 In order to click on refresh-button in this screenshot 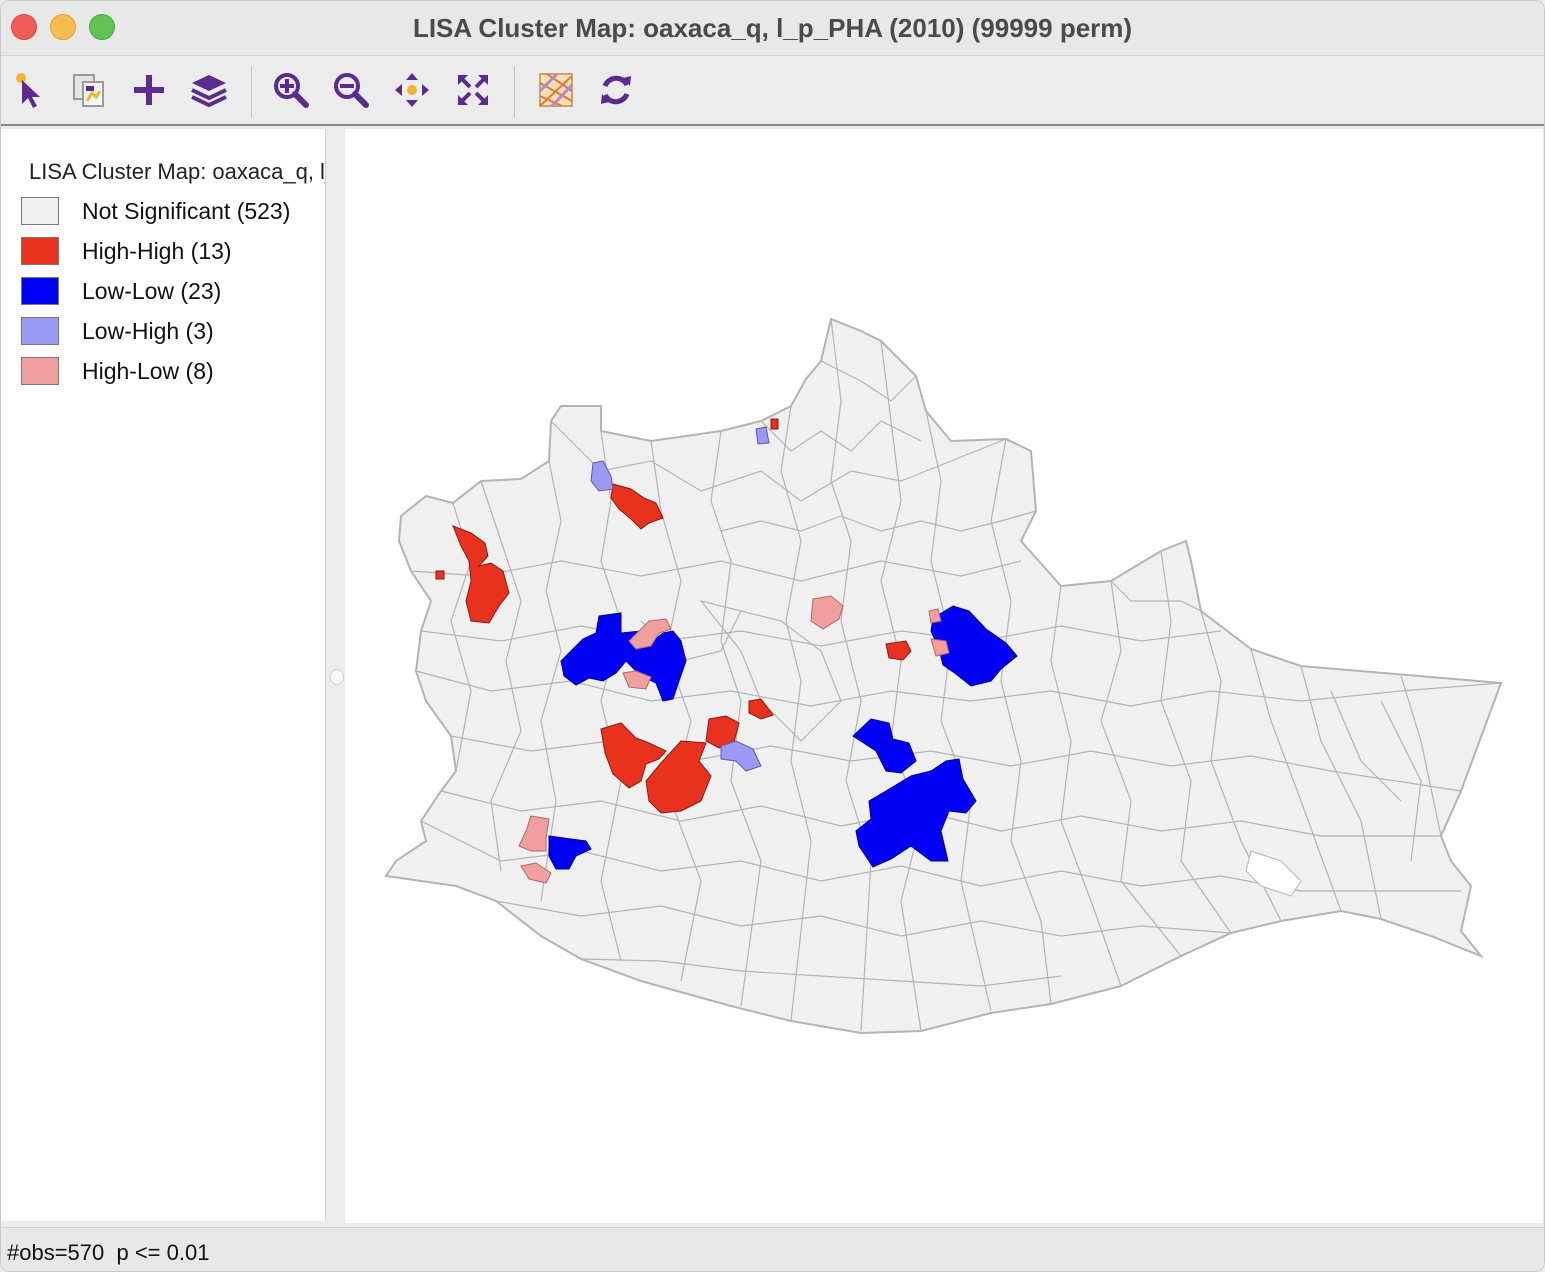, I will do `click(616, 90)`.